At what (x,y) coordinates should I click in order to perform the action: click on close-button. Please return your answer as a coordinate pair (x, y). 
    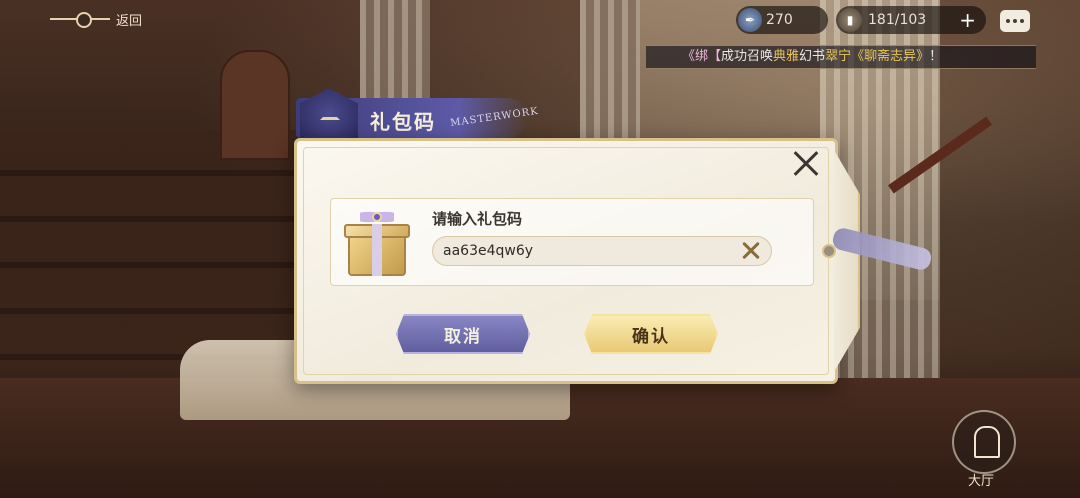
    Looking at the image, I should click on (806, 163).